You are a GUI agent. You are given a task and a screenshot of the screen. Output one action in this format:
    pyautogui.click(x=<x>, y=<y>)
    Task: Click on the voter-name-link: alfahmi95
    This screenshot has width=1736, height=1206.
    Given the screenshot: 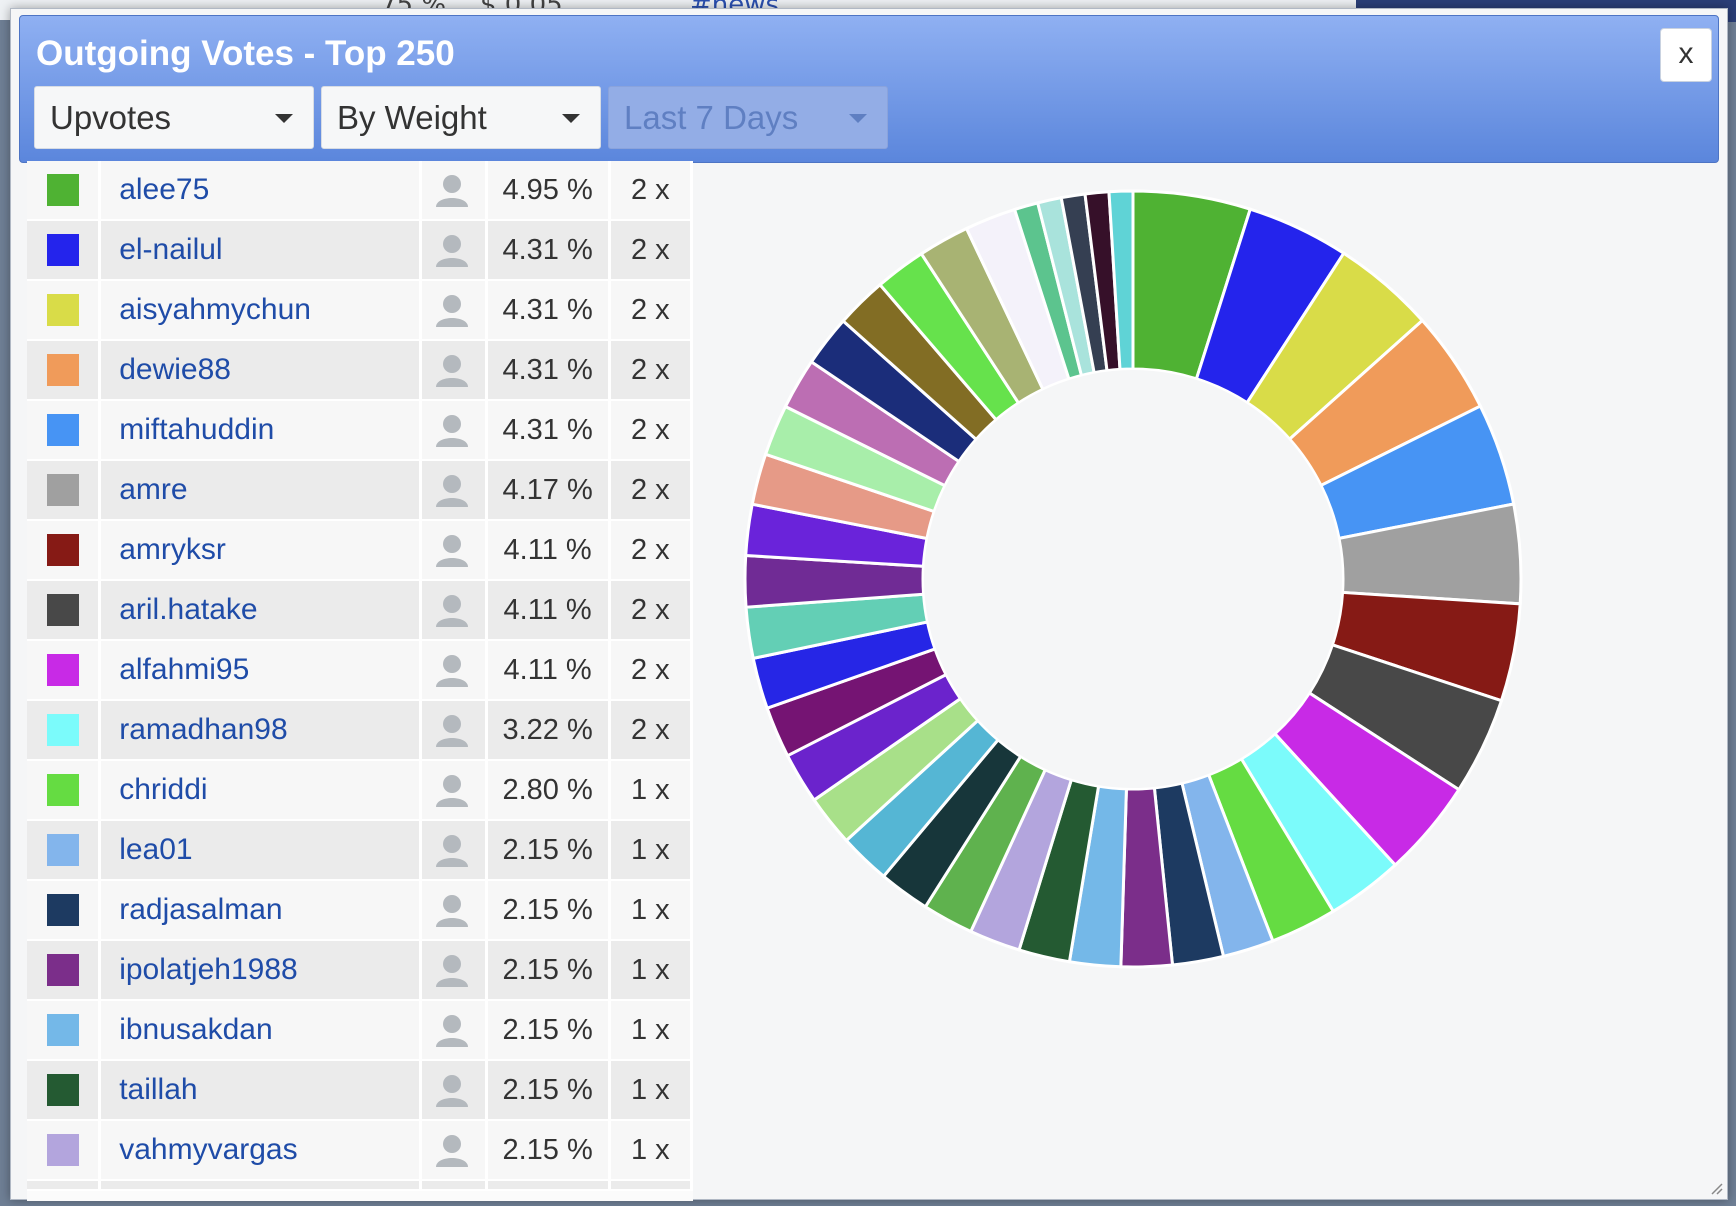 What is the action you would take?
    pyautogui.click(x=260, y=670)
    